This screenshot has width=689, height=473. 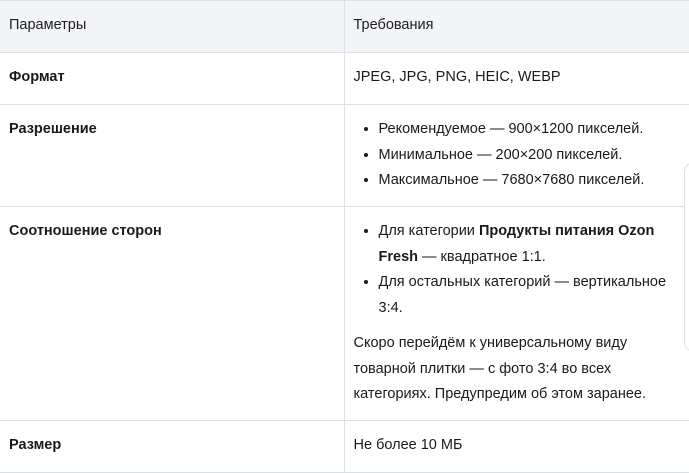 I want to click on side-panel-tab, so click(x=686, y=257).